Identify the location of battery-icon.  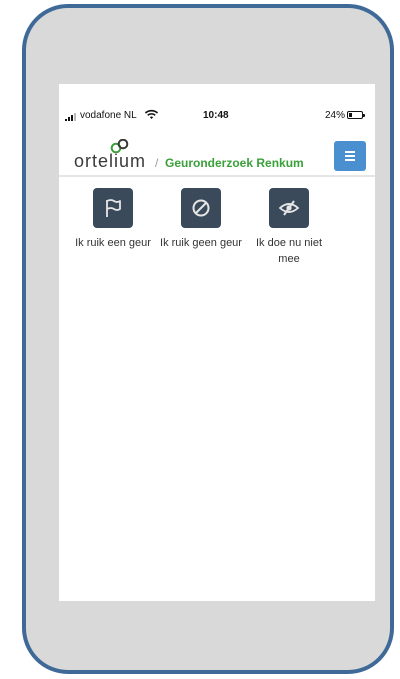
(356, 115).